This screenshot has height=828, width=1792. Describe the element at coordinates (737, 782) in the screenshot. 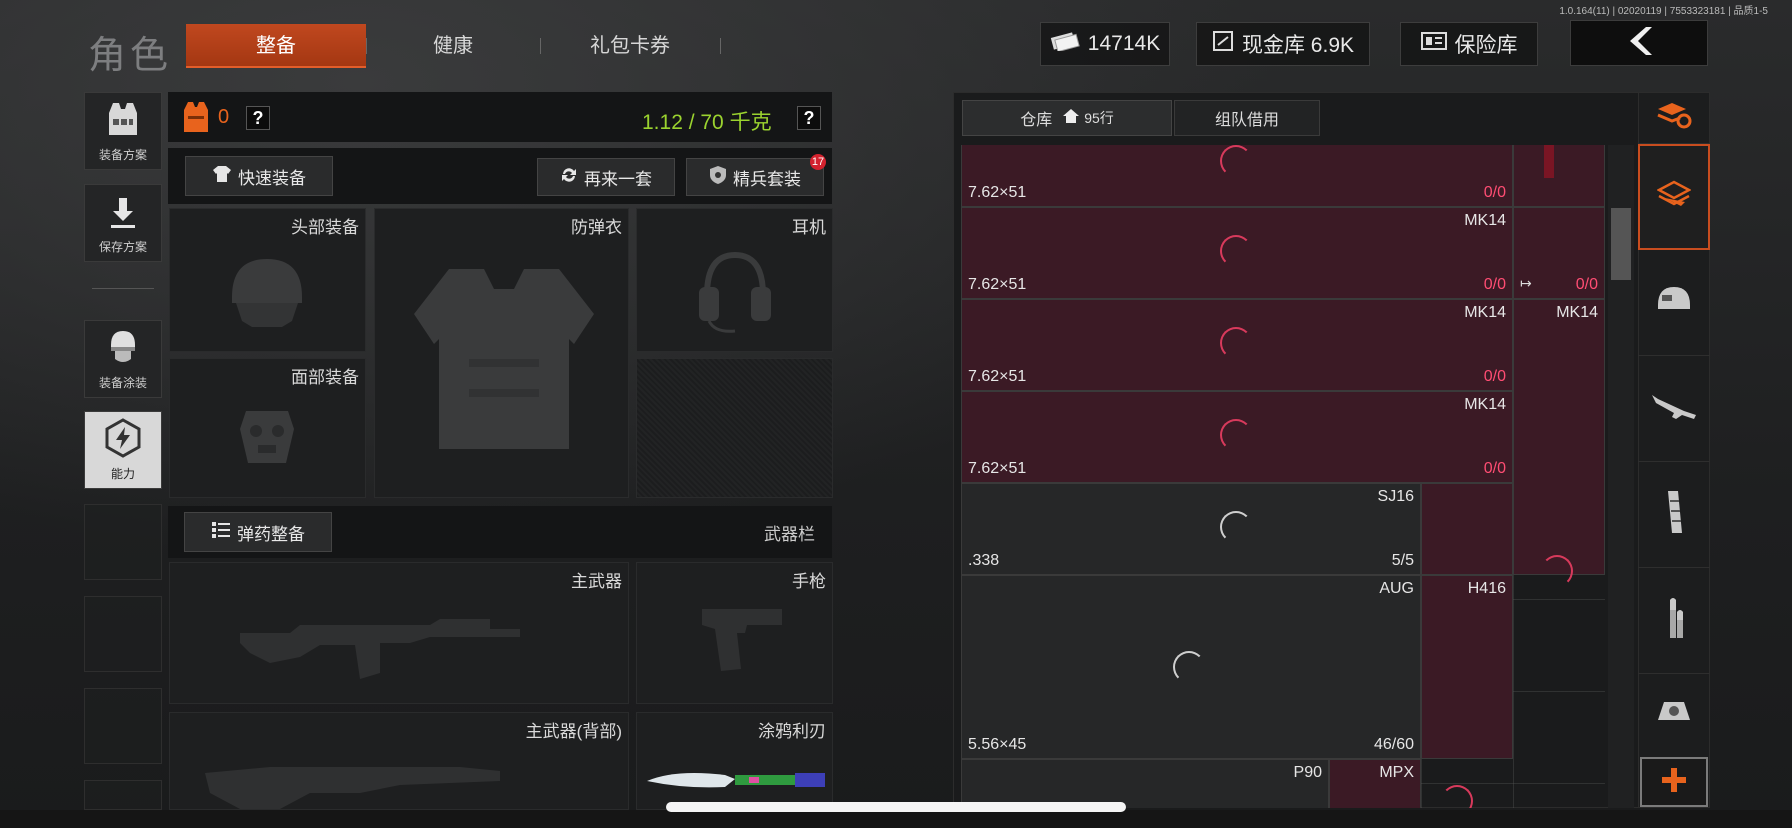

I see `knife-icon` at that location.